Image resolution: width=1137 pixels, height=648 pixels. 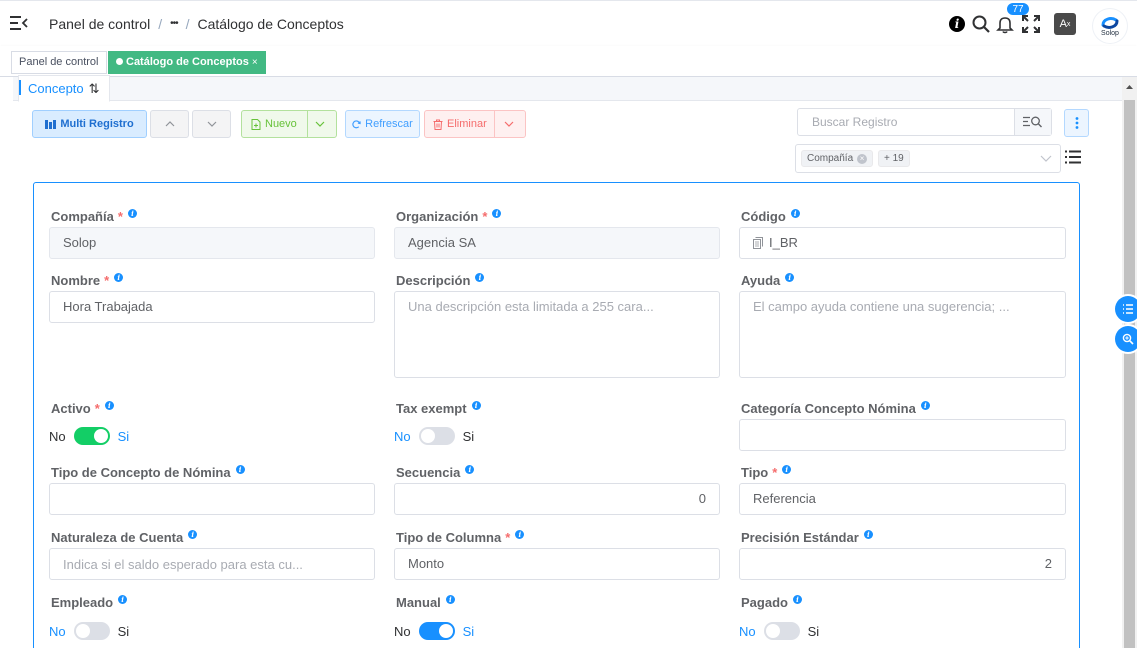 I want to click on breadcrumb-home: Panel de control, so click(x=99, y=24).